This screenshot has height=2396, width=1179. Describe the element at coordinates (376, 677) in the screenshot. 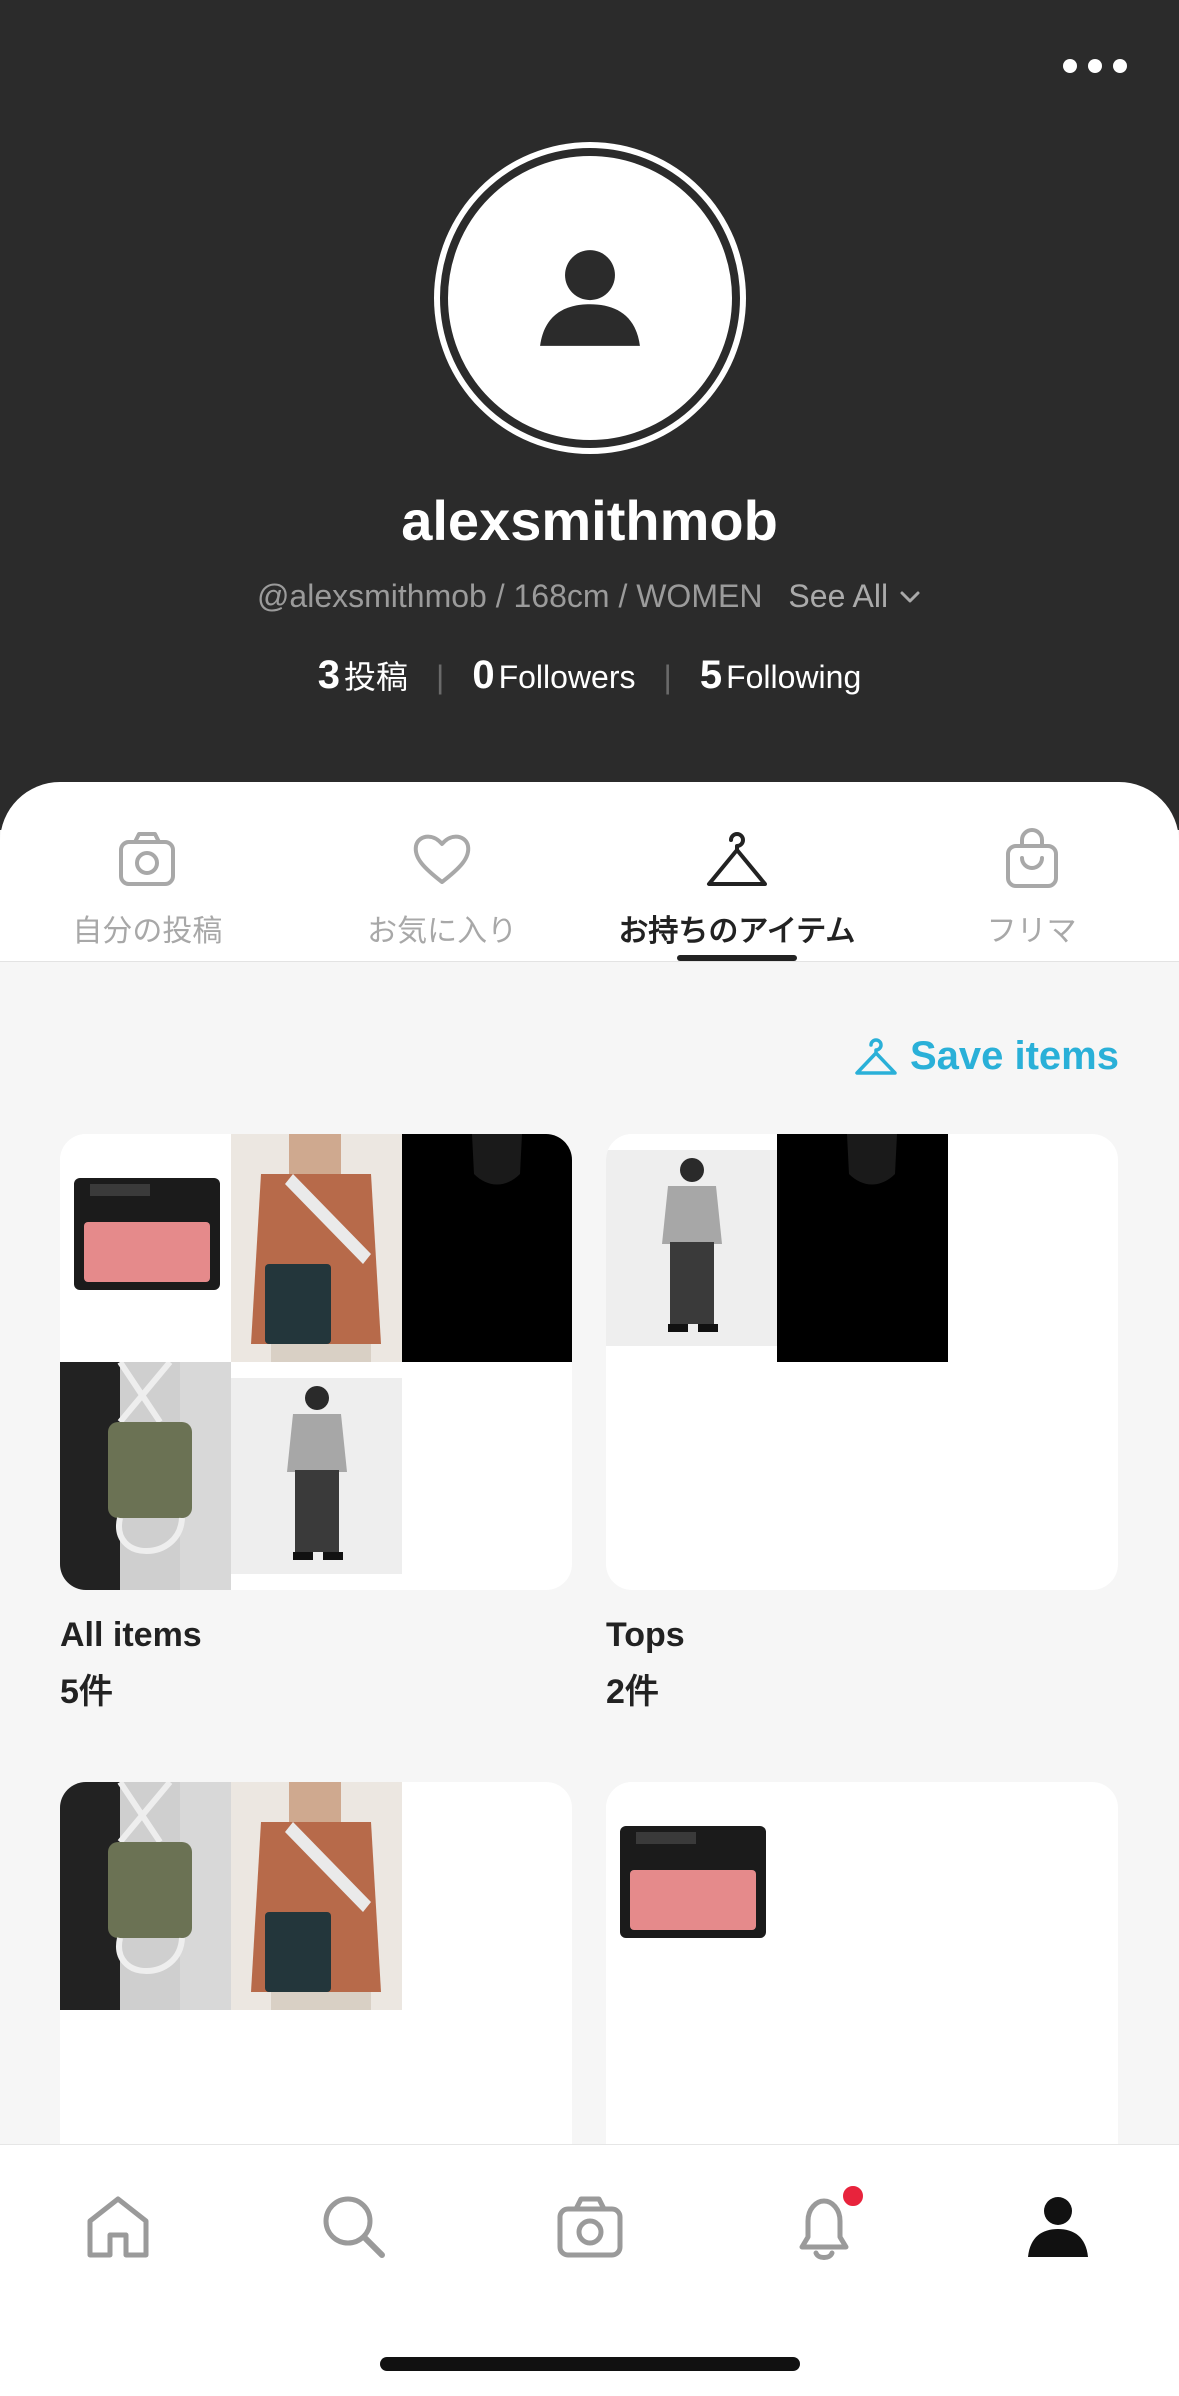

I see `stat-posts-label: 投稿` at that location.